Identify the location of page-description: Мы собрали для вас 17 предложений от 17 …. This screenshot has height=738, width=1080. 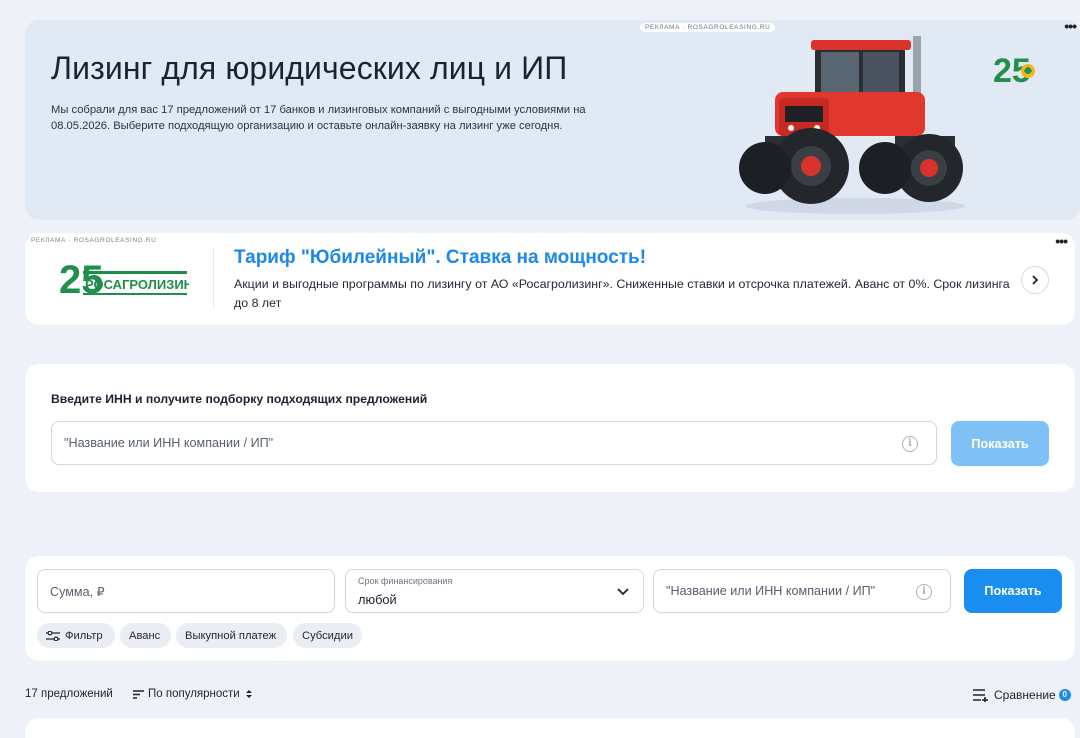
(318, 118).